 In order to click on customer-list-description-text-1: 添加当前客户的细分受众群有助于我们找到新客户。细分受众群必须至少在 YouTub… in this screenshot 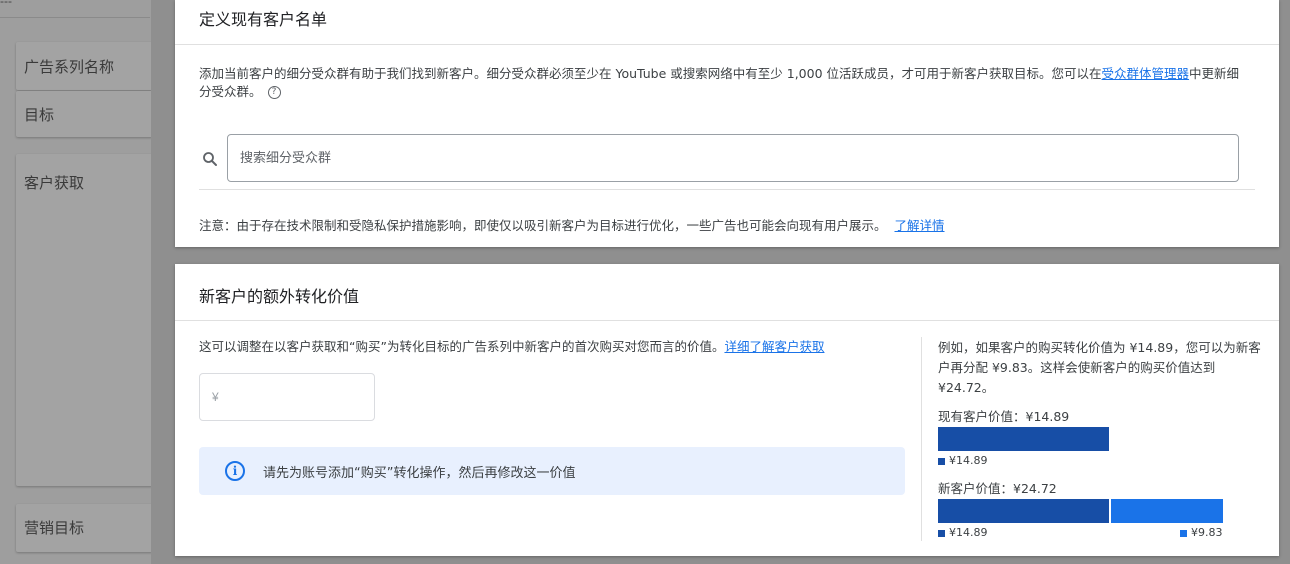, I will do `click(650, 73)`.